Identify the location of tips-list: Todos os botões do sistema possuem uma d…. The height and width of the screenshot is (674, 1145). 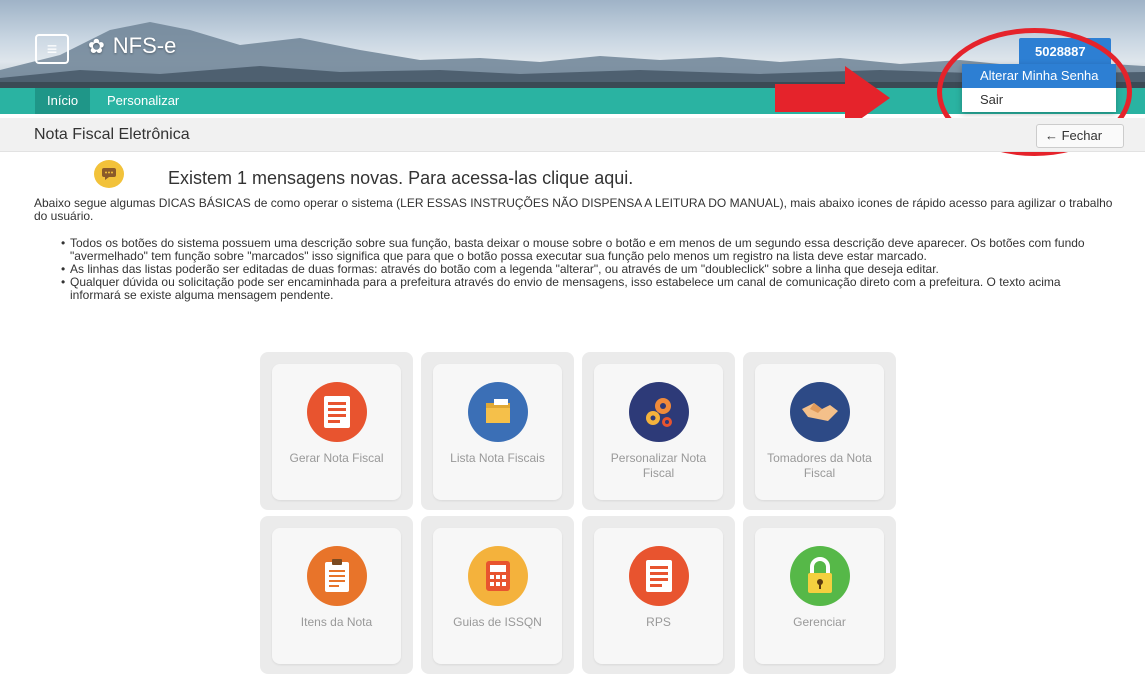
(585, 269).